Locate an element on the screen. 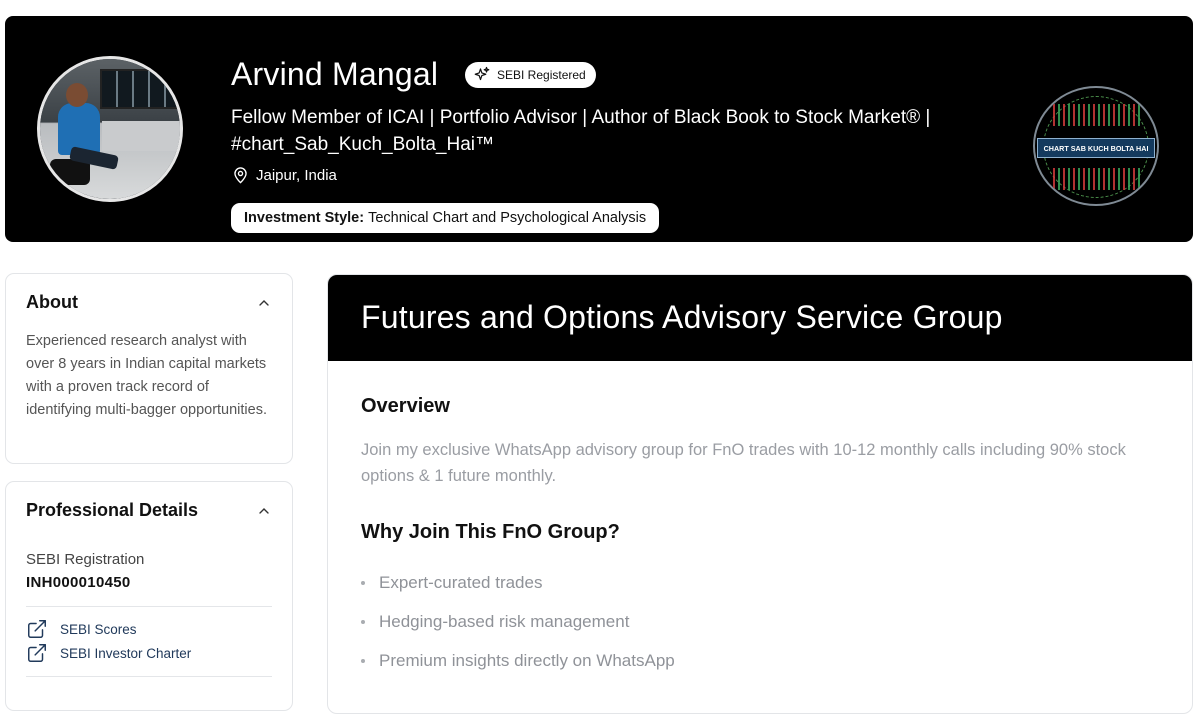  sebi-investor-charter-label: SEBI Investor Charter is located at coordinates (126, 653).